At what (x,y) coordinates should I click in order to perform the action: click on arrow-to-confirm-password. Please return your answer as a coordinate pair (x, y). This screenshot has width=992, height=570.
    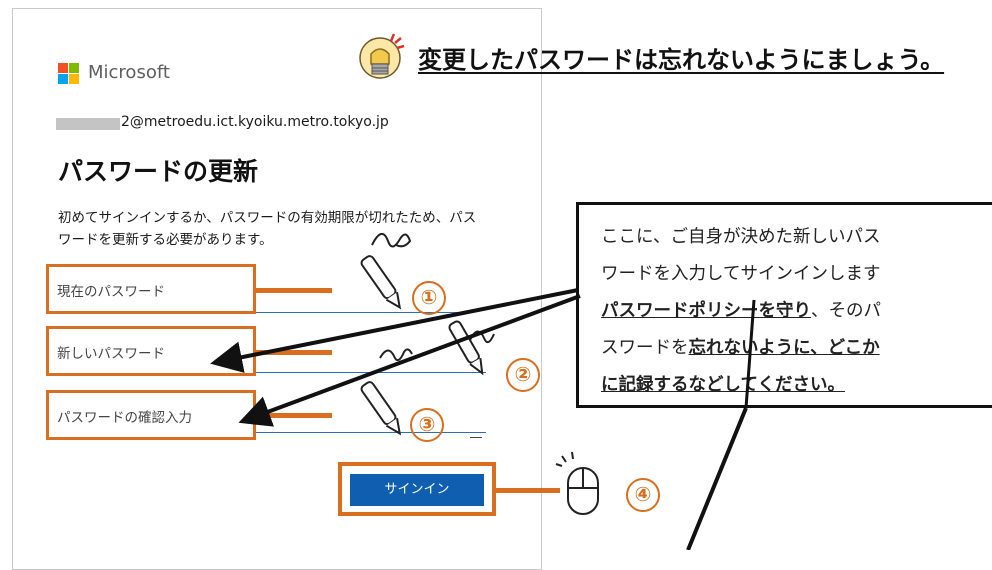
    Looking at the image, I should click on (409, 360).